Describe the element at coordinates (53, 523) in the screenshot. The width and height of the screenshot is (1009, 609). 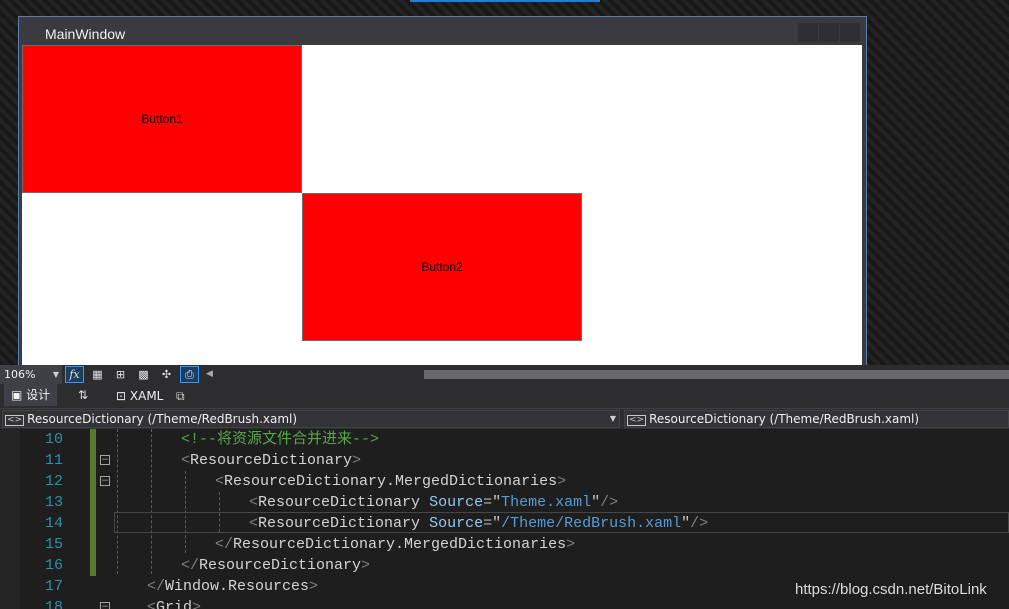
I see `line-number: 14` at that location.